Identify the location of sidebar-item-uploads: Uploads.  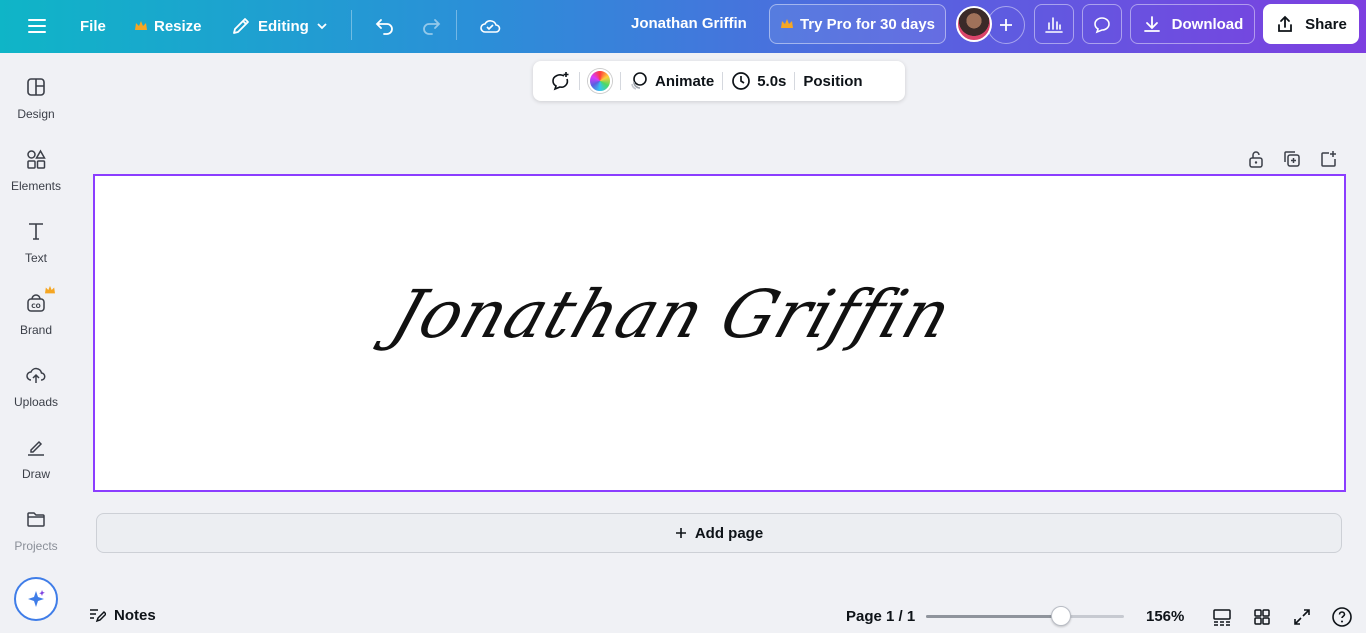
(36, 389).